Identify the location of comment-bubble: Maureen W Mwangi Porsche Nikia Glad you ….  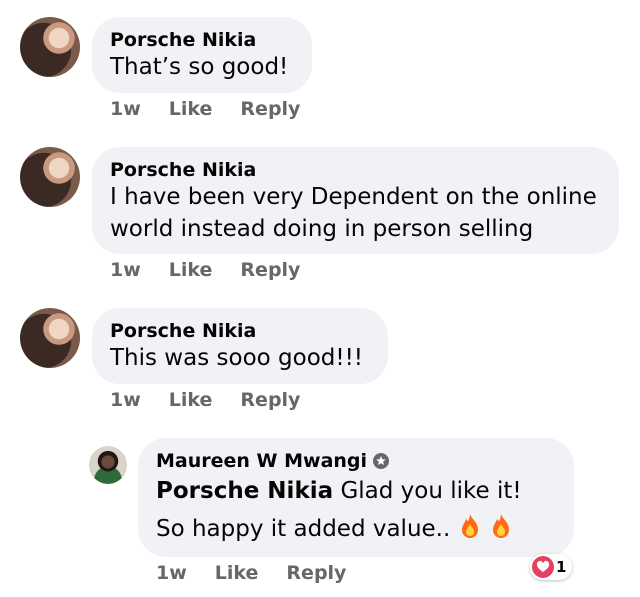
(356, 497).